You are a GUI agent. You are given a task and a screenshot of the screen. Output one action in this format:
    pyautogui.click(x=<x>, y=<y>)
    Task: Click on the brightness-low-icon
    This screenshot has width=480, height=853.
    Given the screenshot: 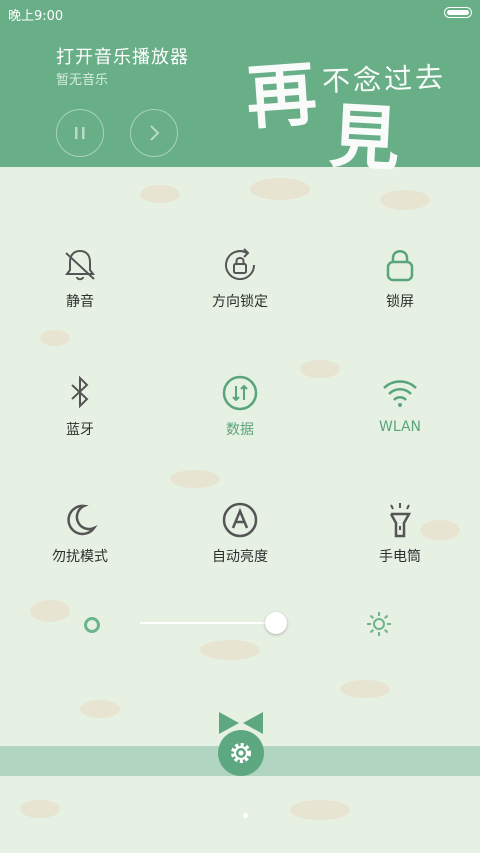 What is the action you would take?
    pyautogui.click(x=92, y=625)
    